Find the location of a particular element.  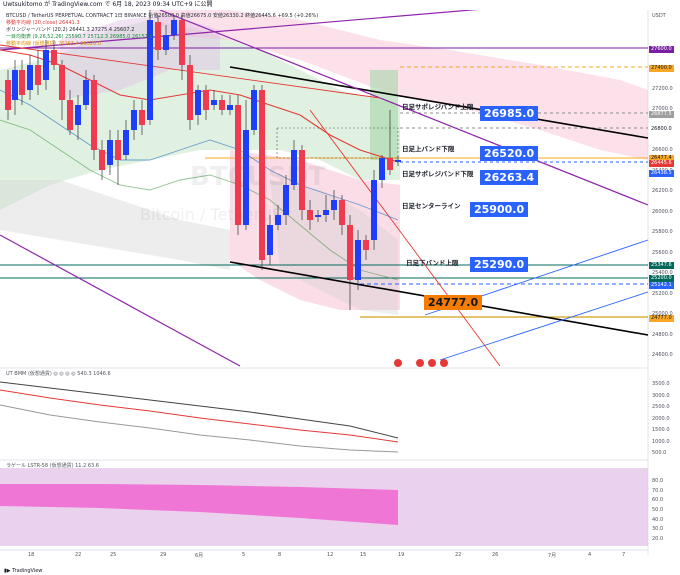

indicator-axis-label: 3500.0 is located at coordinates (661, 384).